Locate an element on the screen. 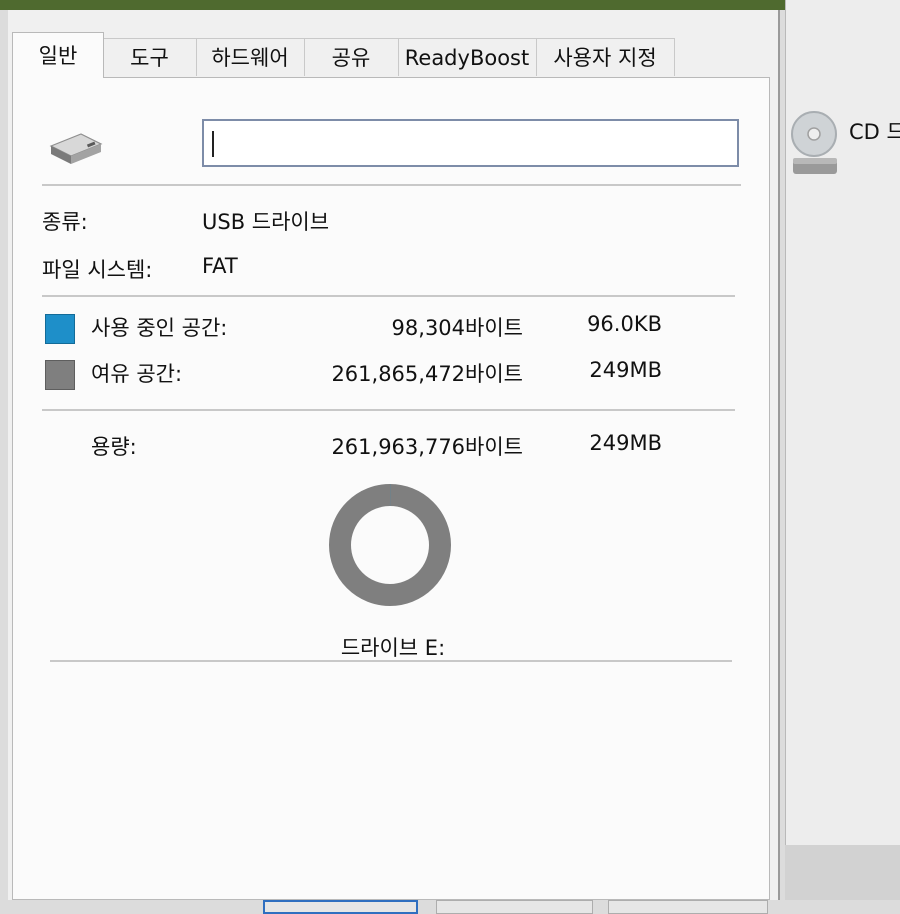 The width and height of the screenshot is (900, 914). used-space-swatch is located at coordinates (60, 329).